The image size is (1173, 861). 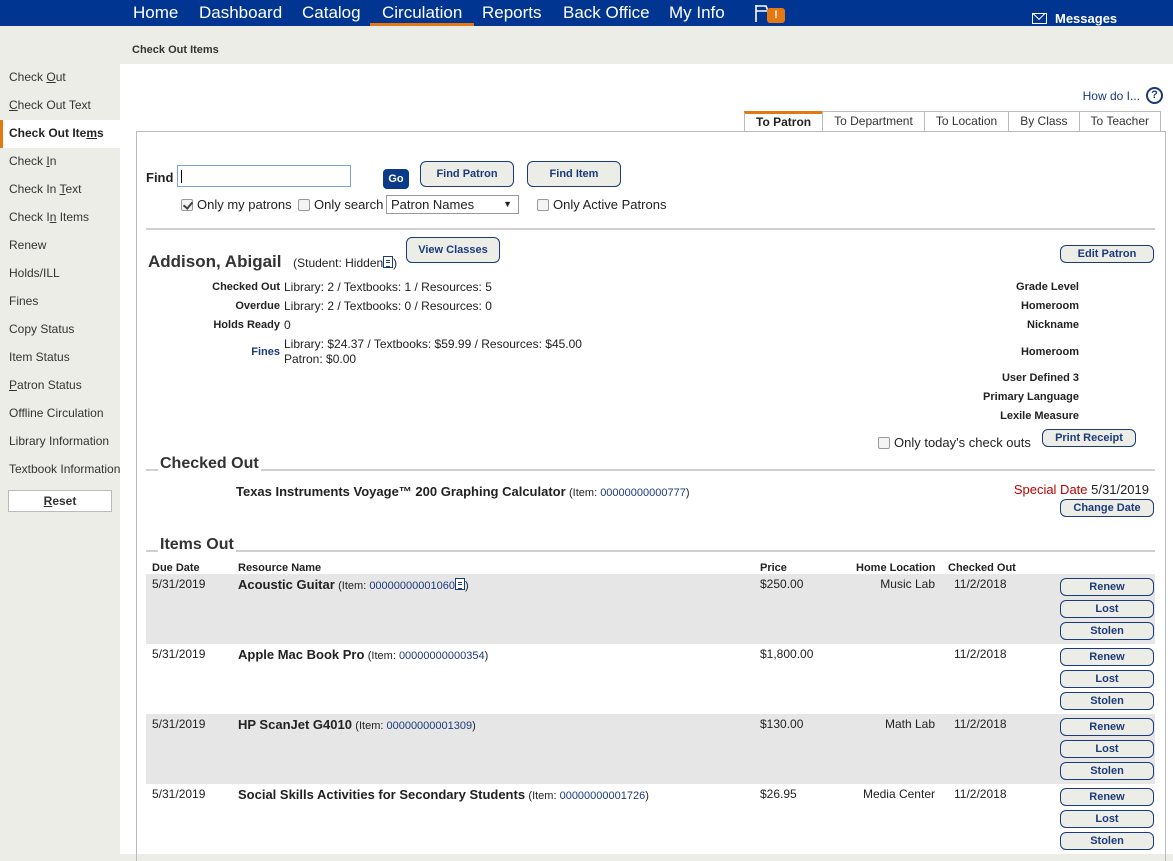 I want to click on grade-level-label: Grade Level, so click(x=1047, y=287).